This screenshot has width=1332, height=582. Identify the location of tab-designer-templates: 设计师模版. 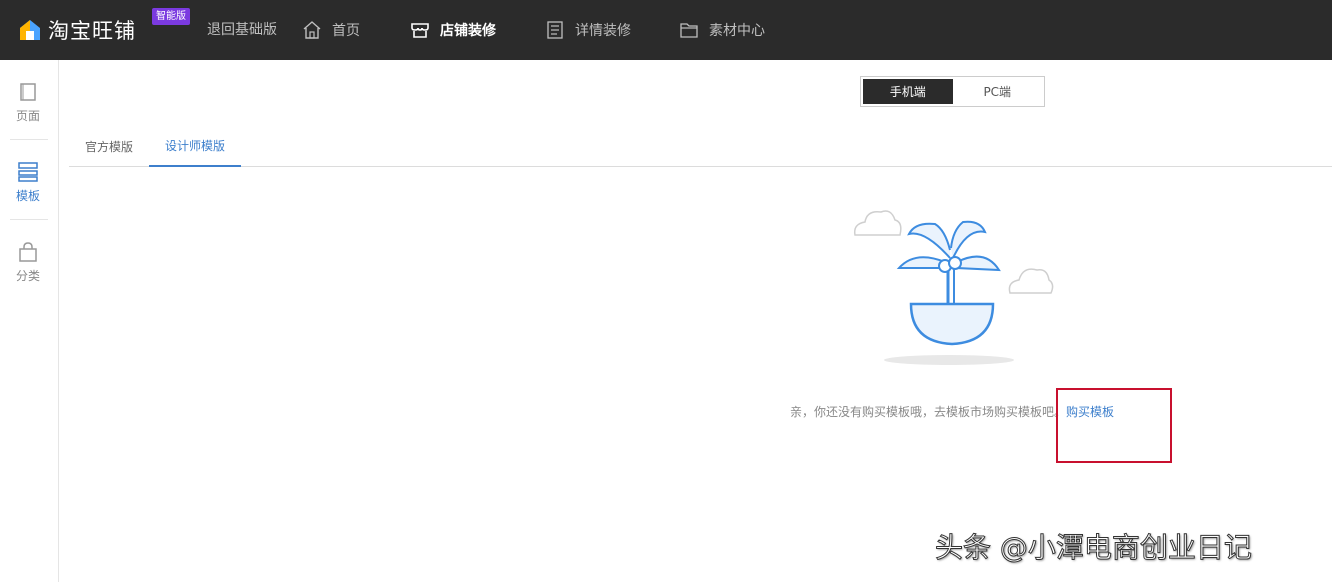
(195, 146).